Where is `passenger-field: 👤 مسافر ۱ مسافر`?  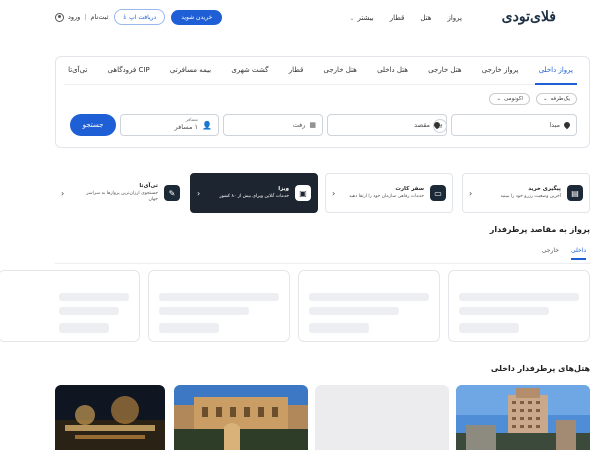
passenger-field: 👤 مسافر ۱ مسافر is located at coordinates (169, 125).